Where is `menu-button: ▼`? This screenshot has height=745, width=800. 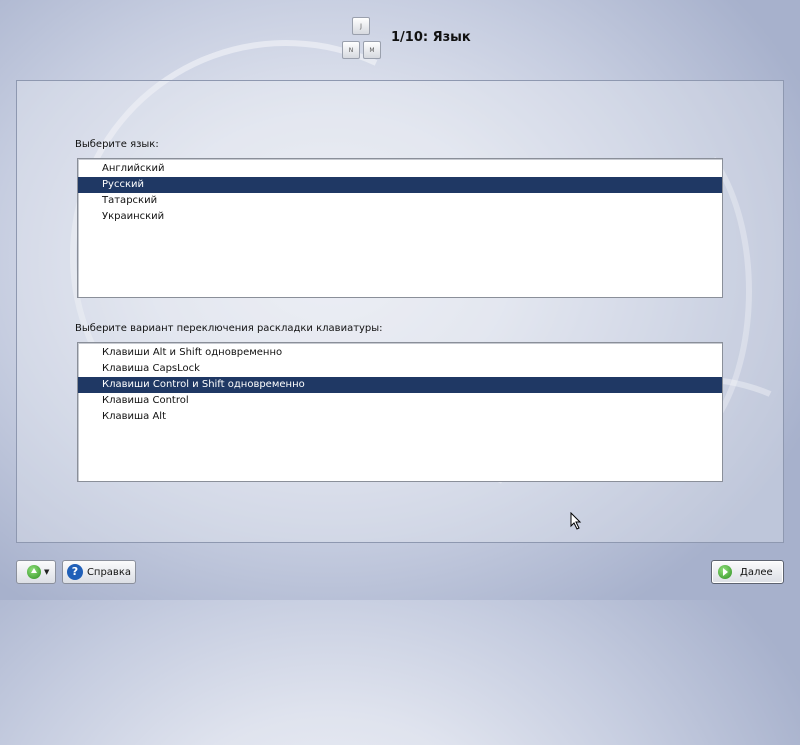 menu-button: ▼ is located at coordinates (36, 572).